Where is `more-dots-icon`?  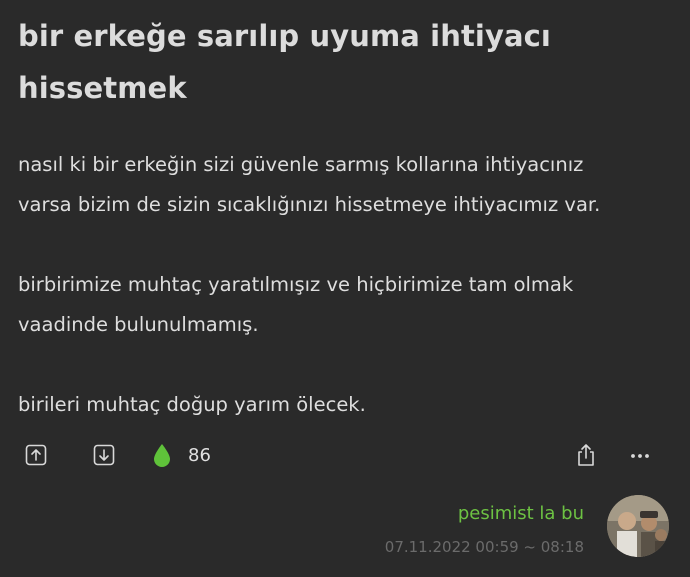
more-dots-icon is located at coordinates (640, 456).